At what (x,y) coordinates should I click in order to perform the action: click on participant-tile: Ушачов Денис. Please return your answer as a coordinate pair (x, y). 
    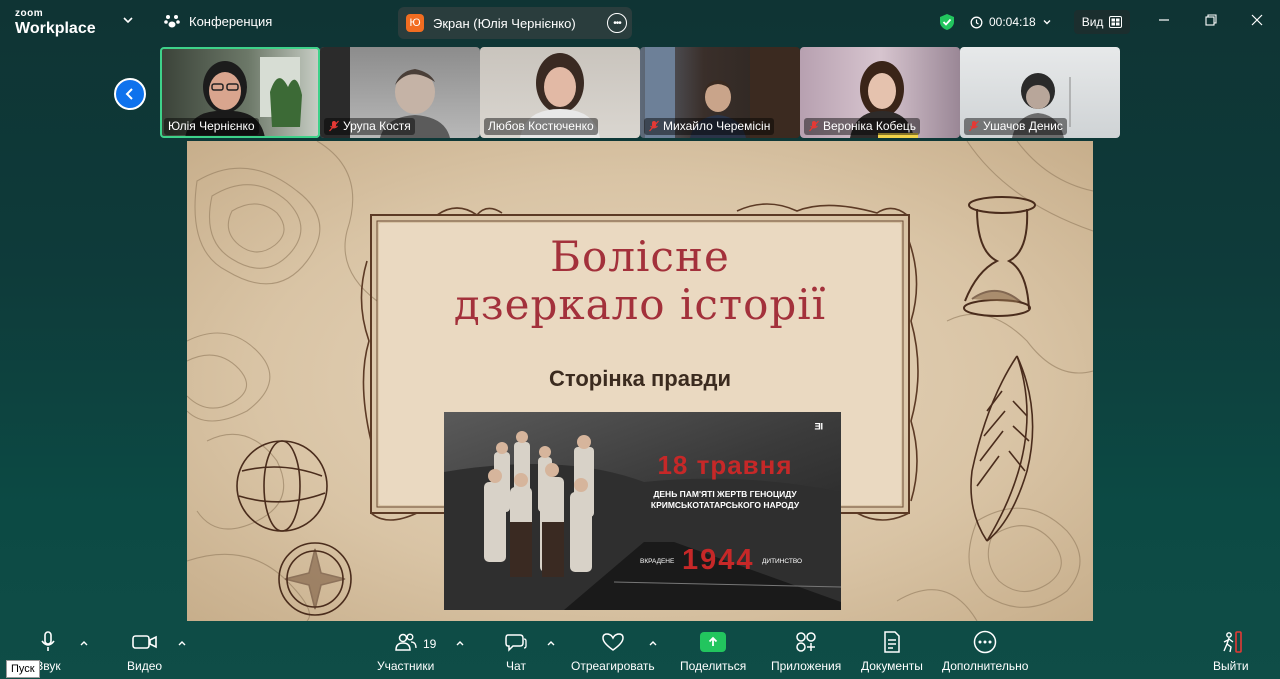
    Looking at the image, I should click on (1040, 92).